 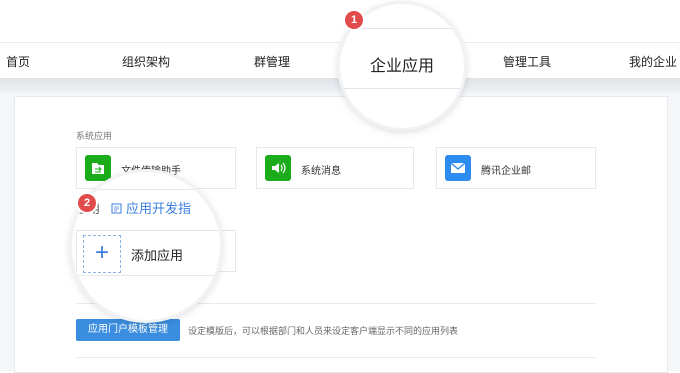 I want to click on mail-icon, so click(x=458, y=168).